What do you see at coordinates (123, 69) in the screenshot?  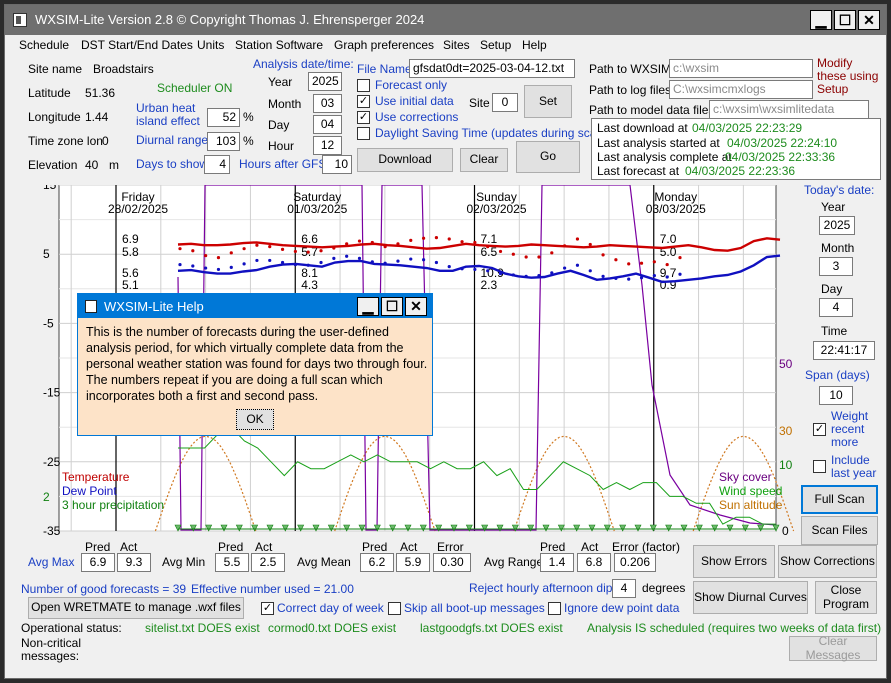 I see `site-name-value: Broadstairs` at bounding box center [123, 69].